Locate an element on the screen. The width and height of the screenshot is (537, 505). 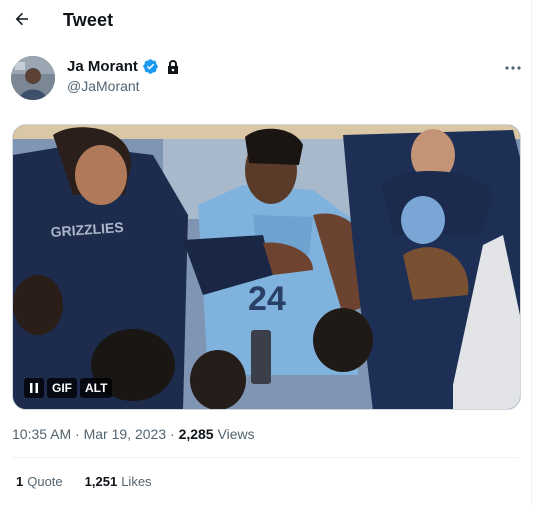
author-name-row: Ja Morant is located at coordinates (123, 66).